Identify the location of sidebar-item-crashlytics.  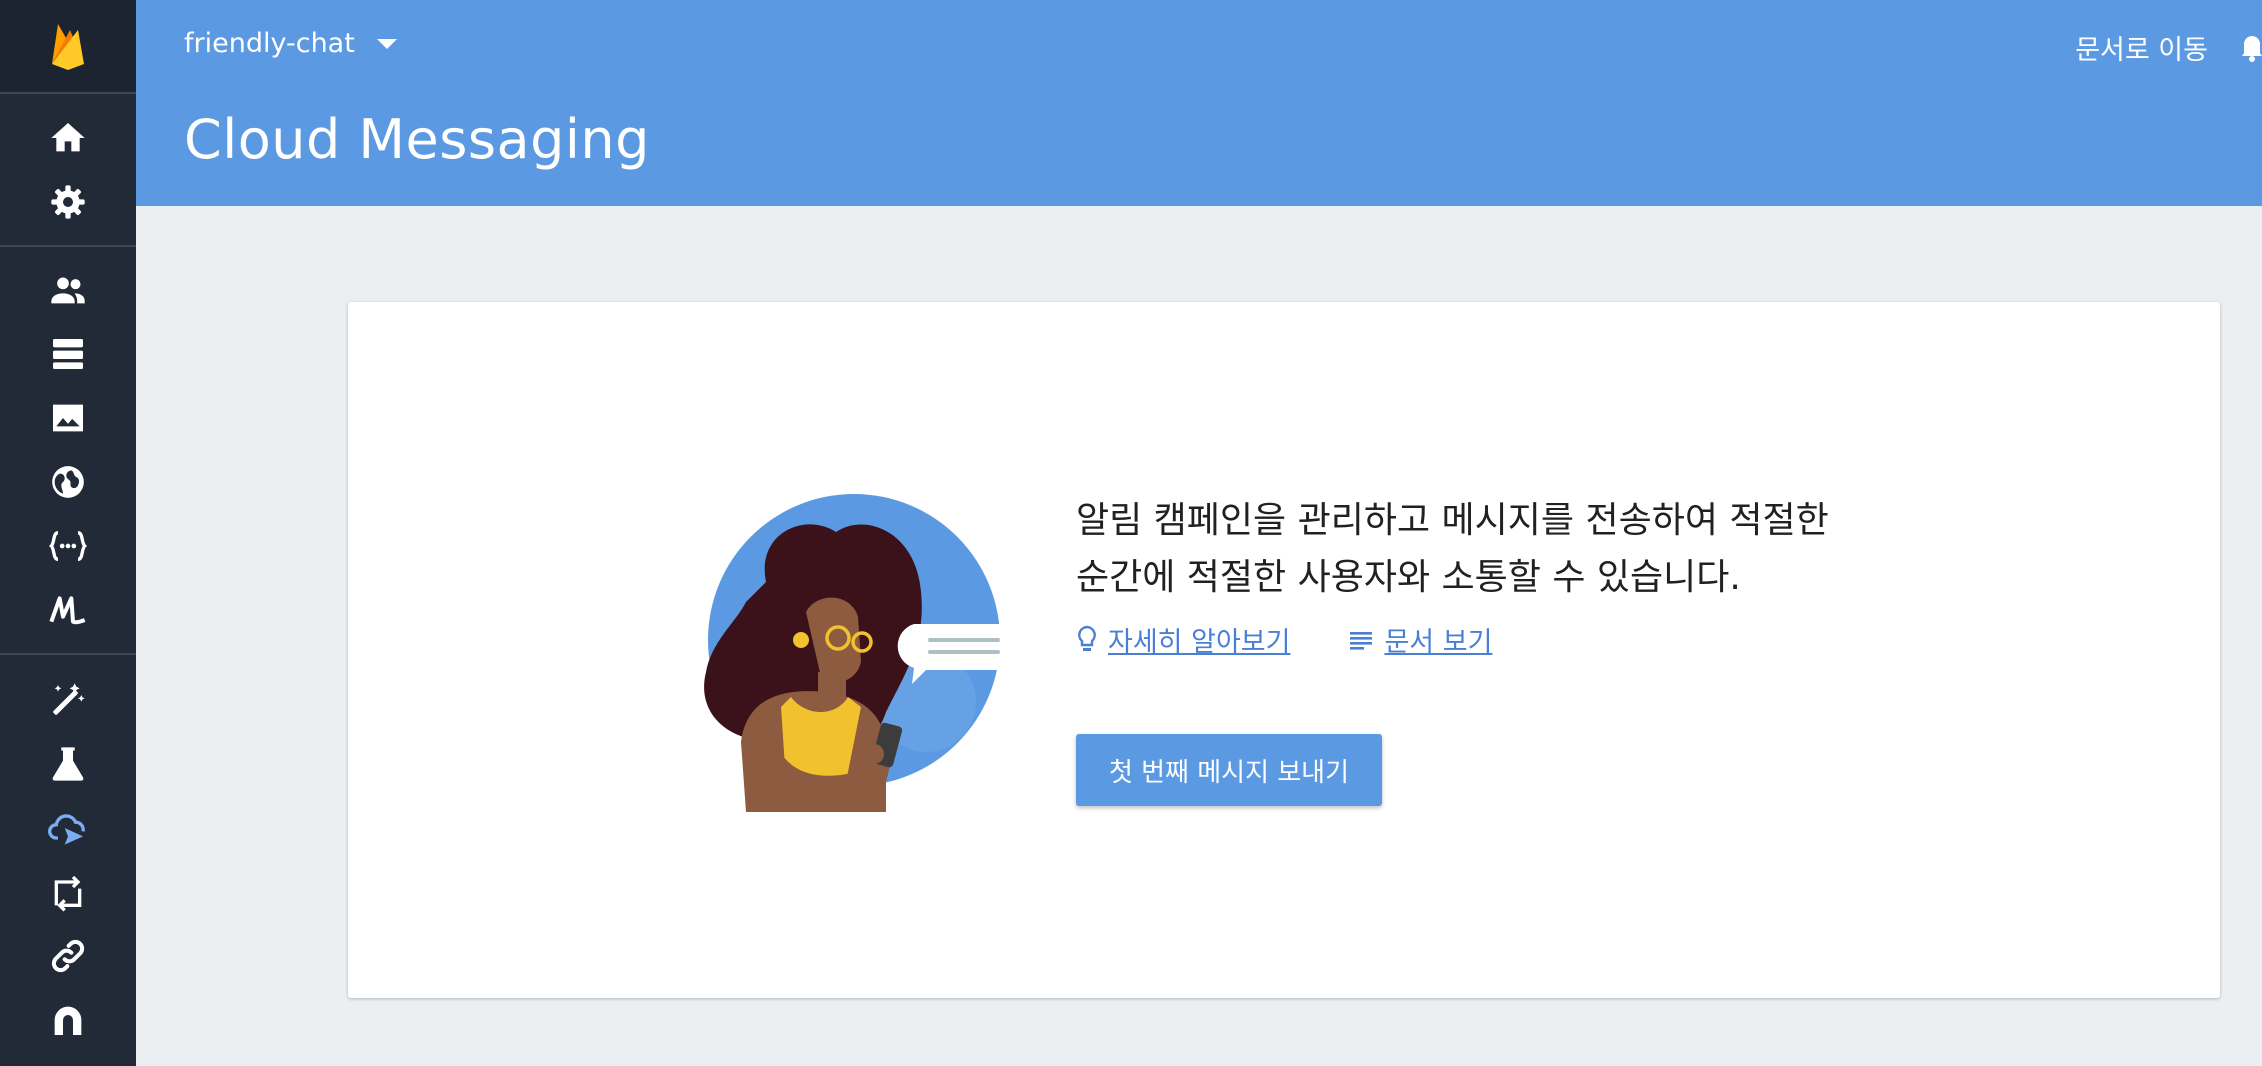
(68, 700).